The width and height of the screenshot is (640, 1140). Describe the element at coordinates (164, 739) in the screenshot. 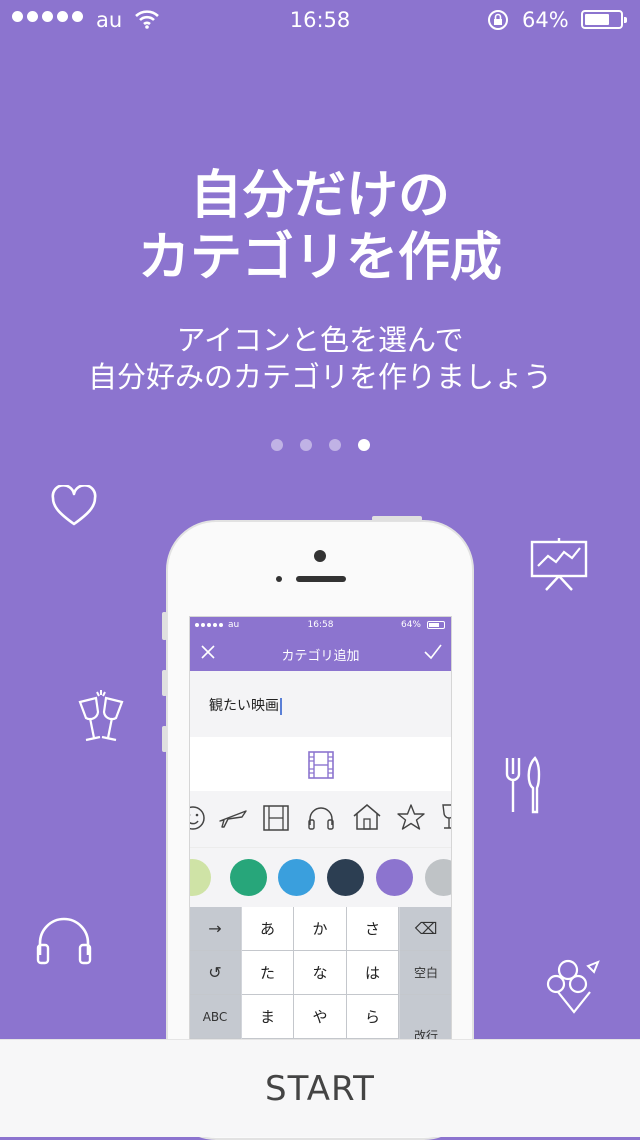

I see `phone-volume-down` at that location.